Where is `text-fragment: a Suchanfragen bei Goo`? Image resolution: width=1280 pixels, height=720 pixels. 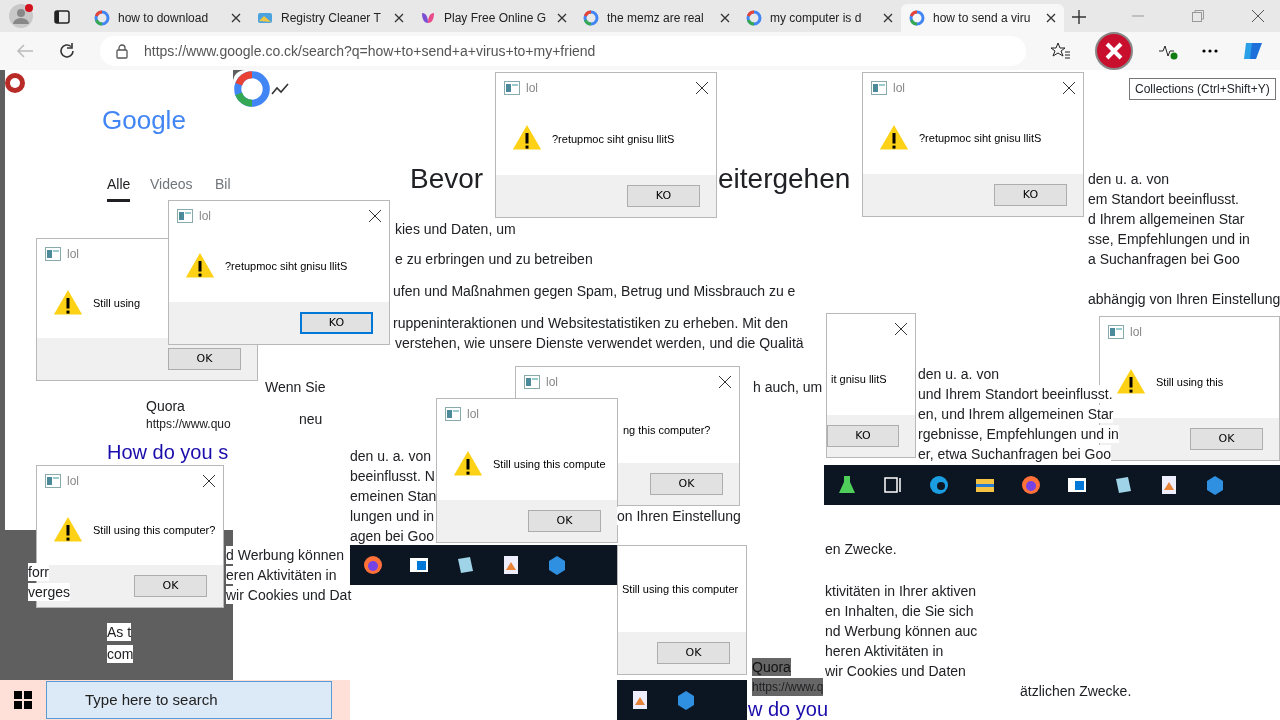 text-fragment: a Suchanfragen bei Goo is located at coordinates (1164, 259).